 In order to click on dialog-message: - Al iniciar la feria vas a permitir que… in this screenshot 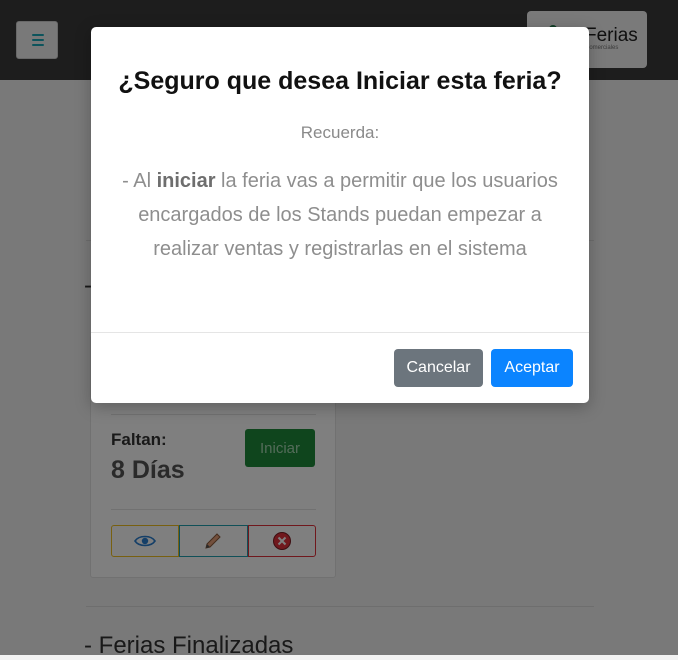, I will do `click(340, 215)`.